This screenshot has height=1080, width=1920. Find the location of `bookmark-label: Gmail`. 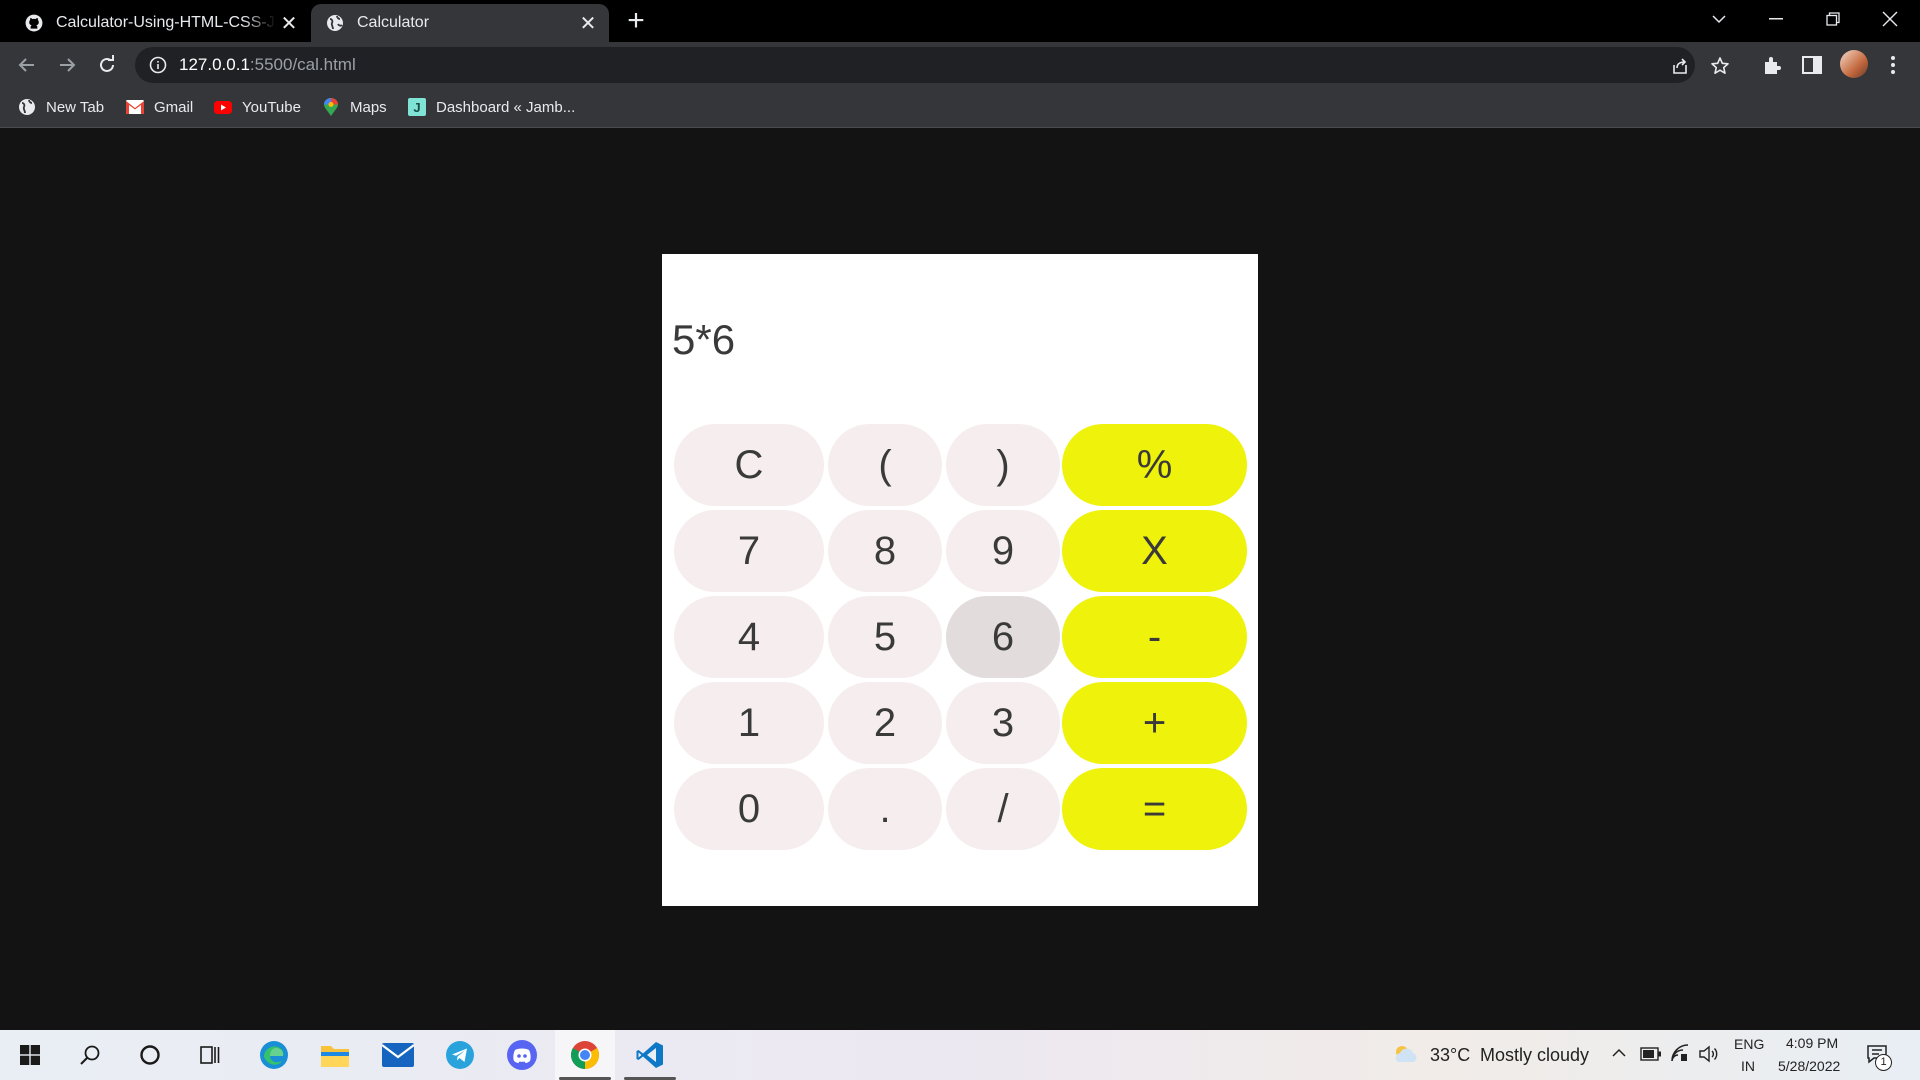

bookmark-label: Gmail is located at coordinates (174, 107).